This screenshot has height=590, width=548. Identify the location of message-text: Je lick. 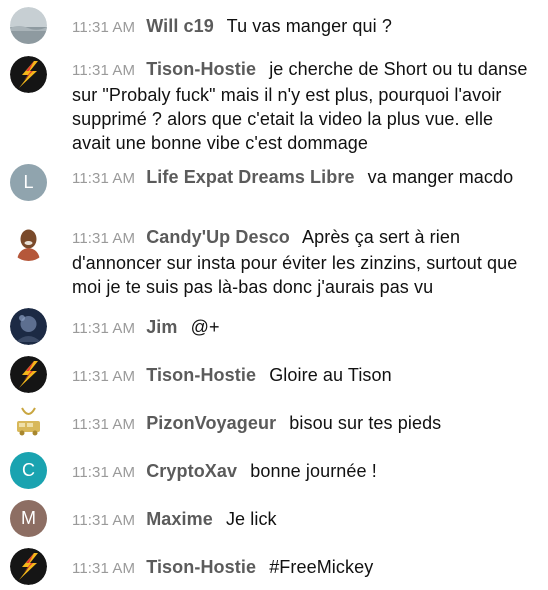
(251, 519).